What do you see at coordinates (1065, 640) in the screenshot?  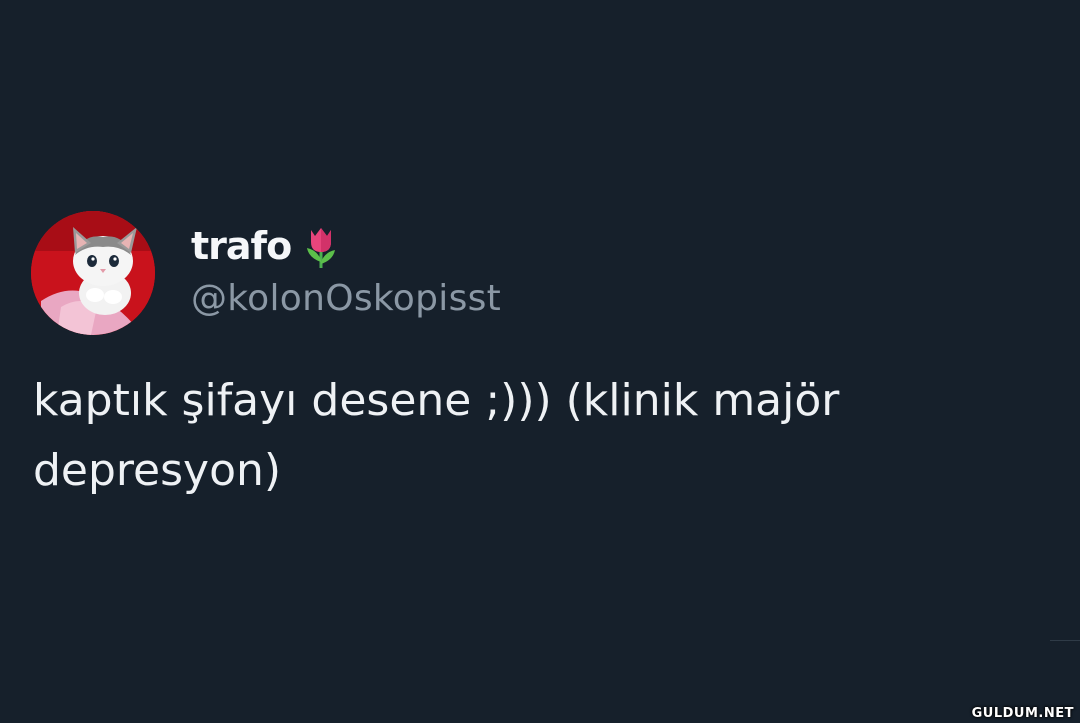 I see `divider` at bounding box center [1065, 640].